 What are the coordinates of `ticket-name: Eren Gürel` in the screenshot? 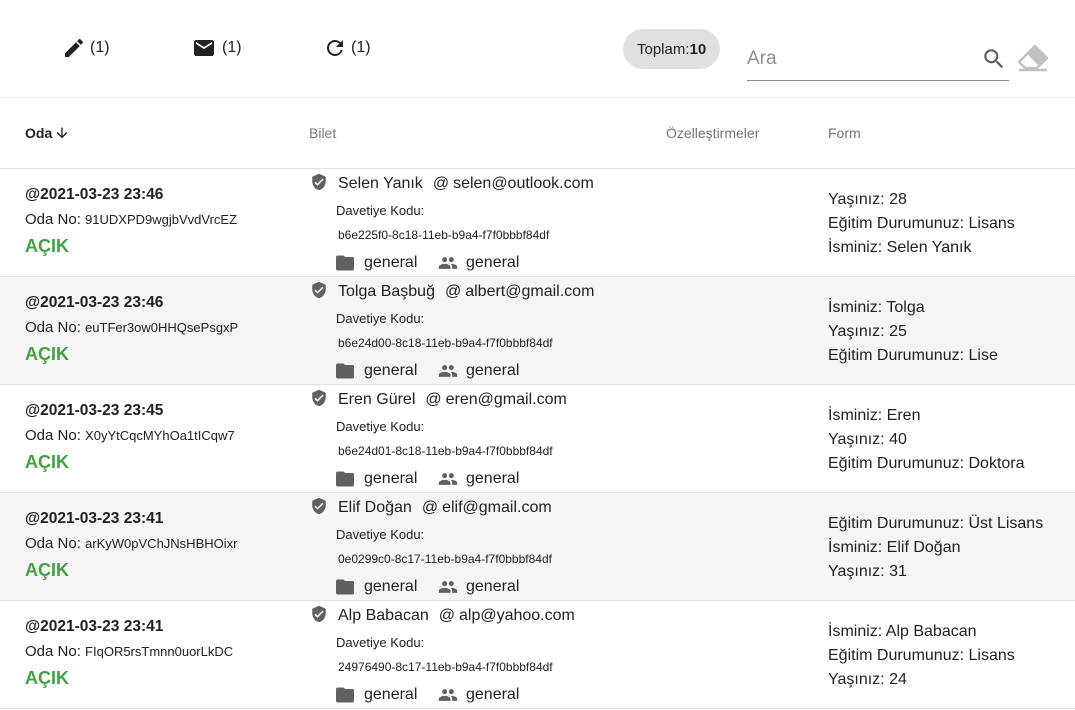 It's located at (377, 399).